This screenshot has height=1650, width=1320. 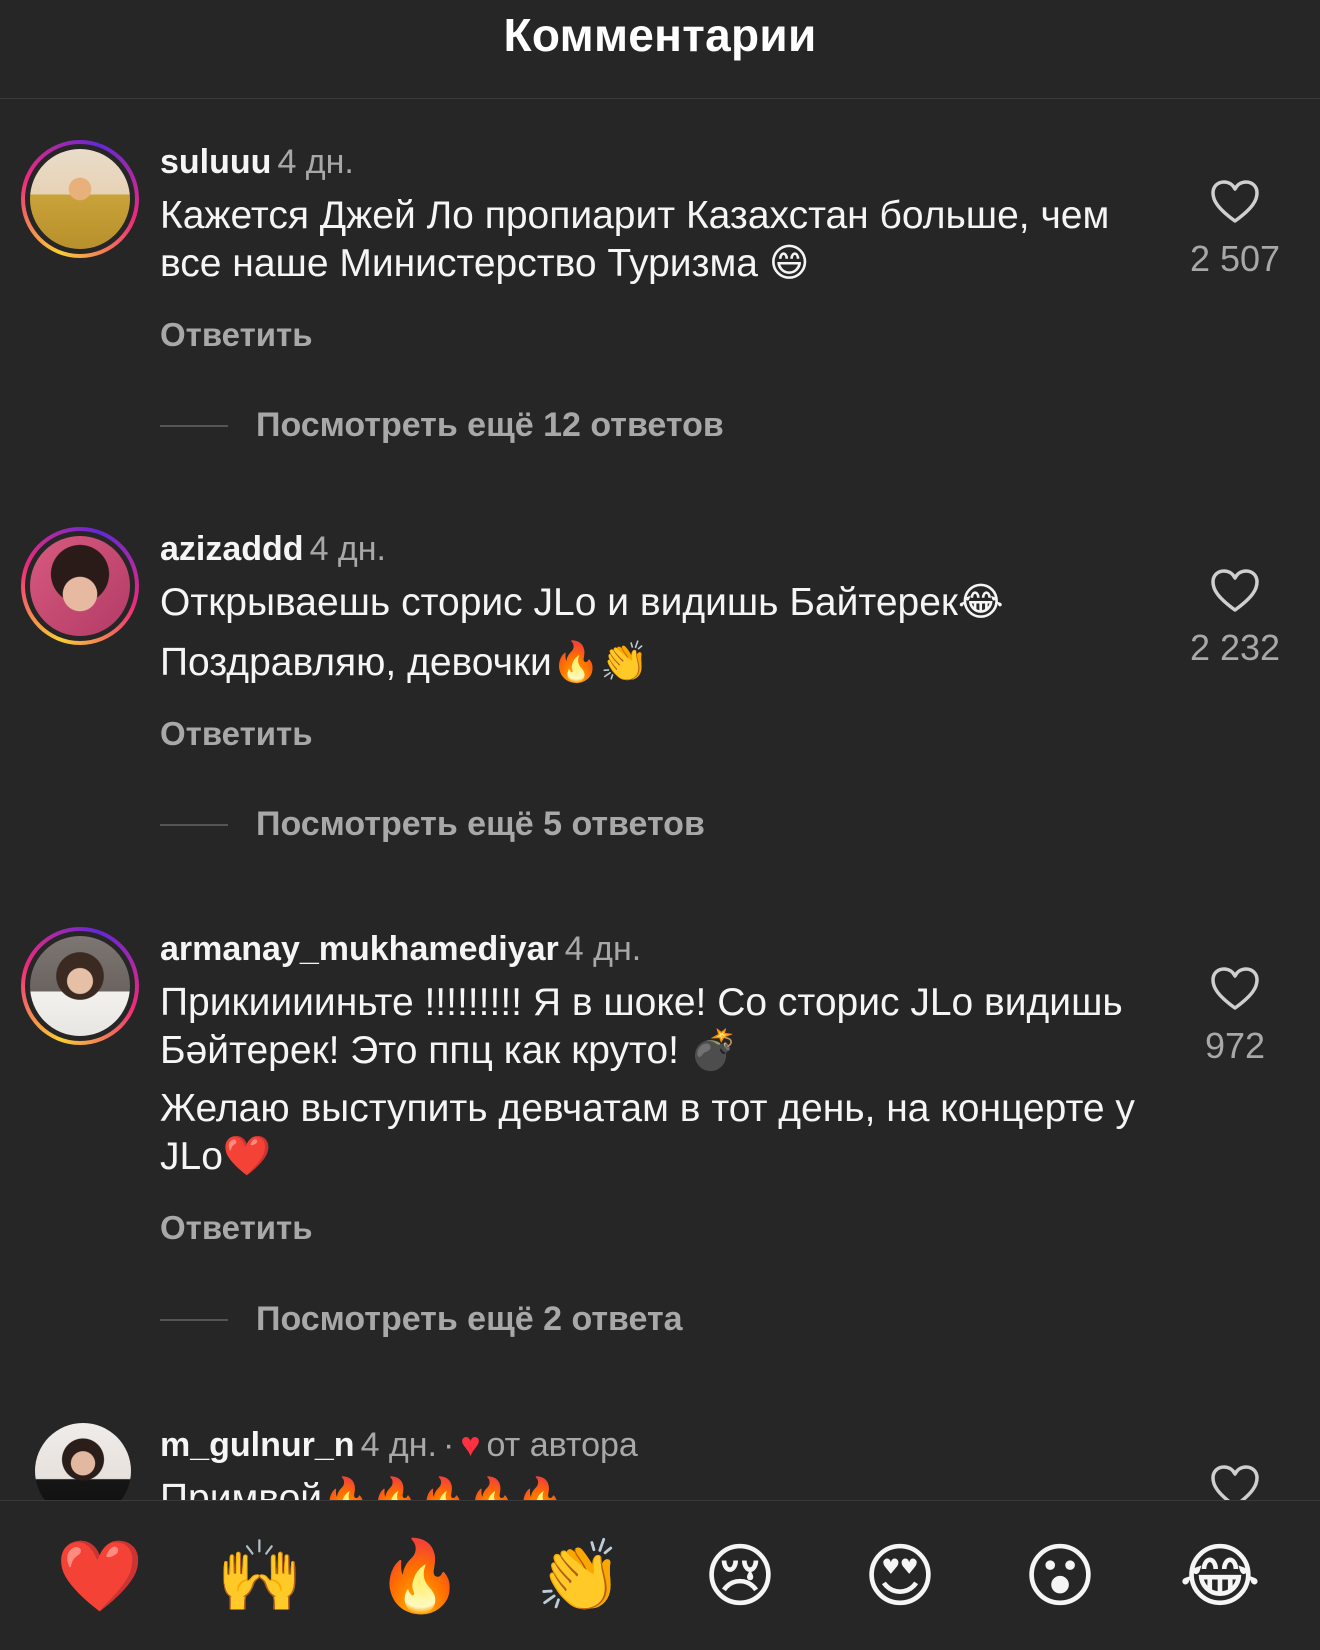 What do you see at coordinates (470, 1445) in the screenshot?
I see `heart-filled-icon: ♥` at bounding box center [470, 1445].